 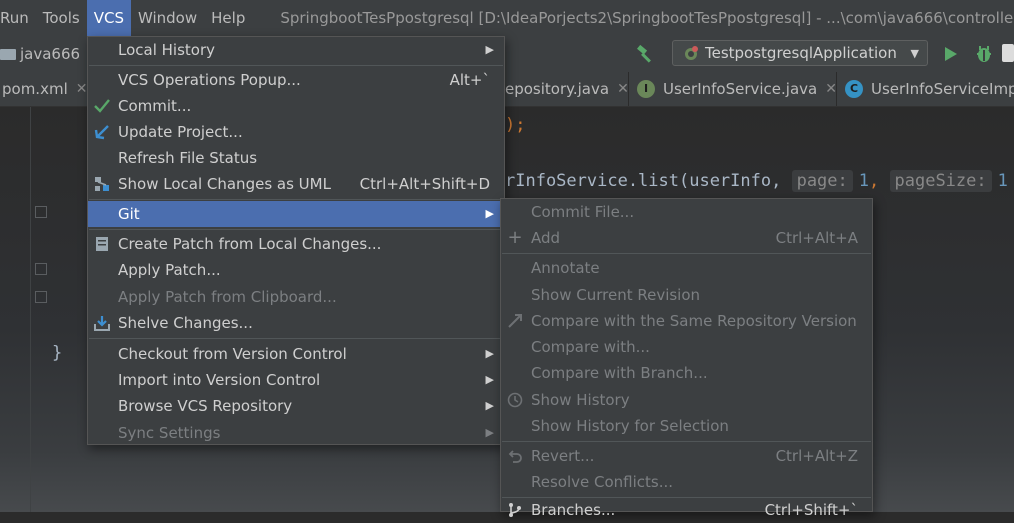 I want to click on menu-item-compare-same-version: Compare with the Same Repository Version, so click(x=686, y=321).